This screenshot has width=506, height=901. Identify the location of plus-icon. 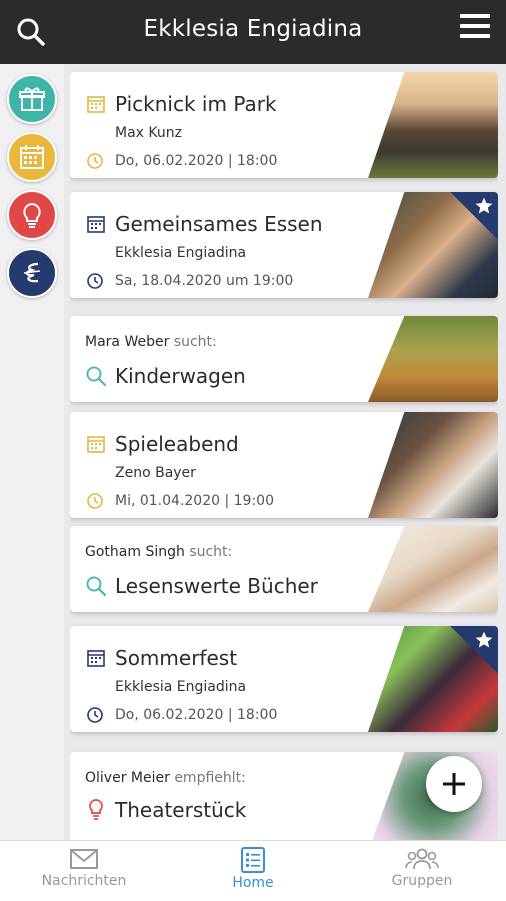
(454, 784).